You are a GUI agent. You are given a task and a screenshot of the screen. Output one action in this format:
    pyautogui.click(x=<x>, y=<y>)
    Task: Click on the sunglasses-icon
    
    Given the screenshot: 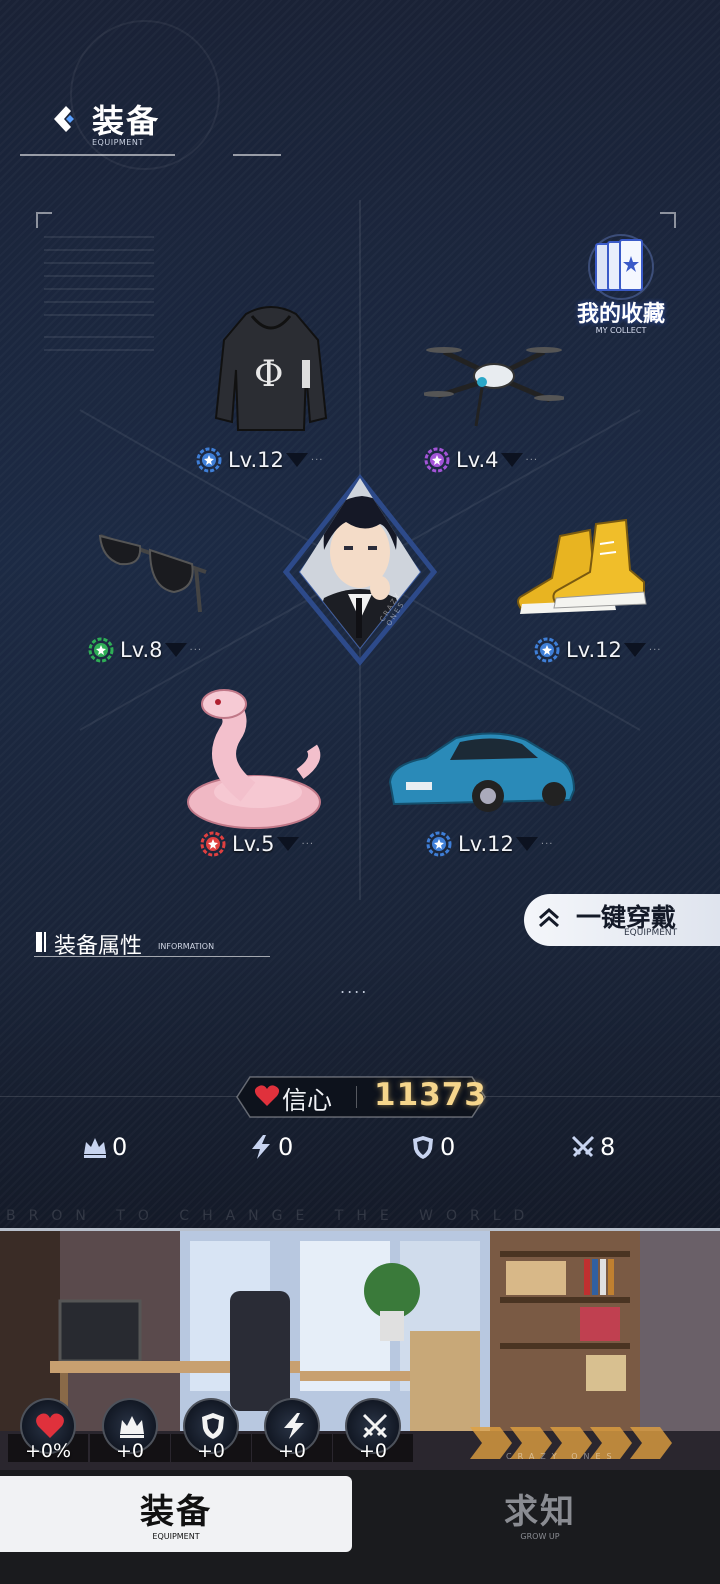 What is the action you would take?
    pyautogui.click(x=152, y=573)
    